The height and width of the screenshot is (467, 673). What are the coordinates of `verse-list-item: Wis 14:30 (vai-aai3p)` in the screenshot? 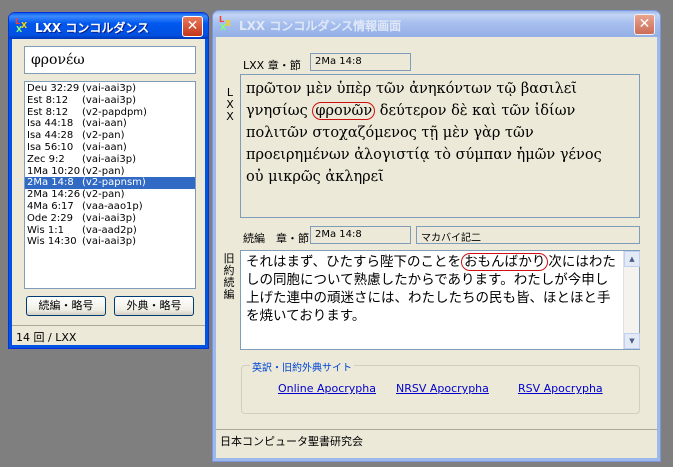 It's located at (110, 242).